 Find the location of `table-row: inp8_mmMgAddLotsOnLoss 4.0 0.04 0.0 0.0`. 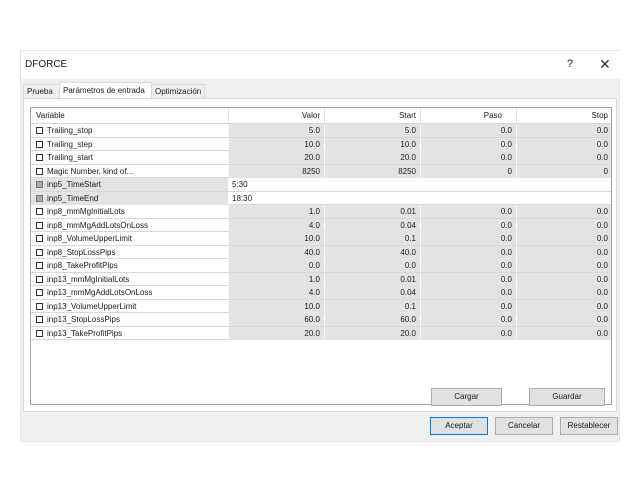

table-row: inp8_mmMgAddLotsOnLoss 4.0 0.04 0.0 0.0 is located at coordinates (321, 225).